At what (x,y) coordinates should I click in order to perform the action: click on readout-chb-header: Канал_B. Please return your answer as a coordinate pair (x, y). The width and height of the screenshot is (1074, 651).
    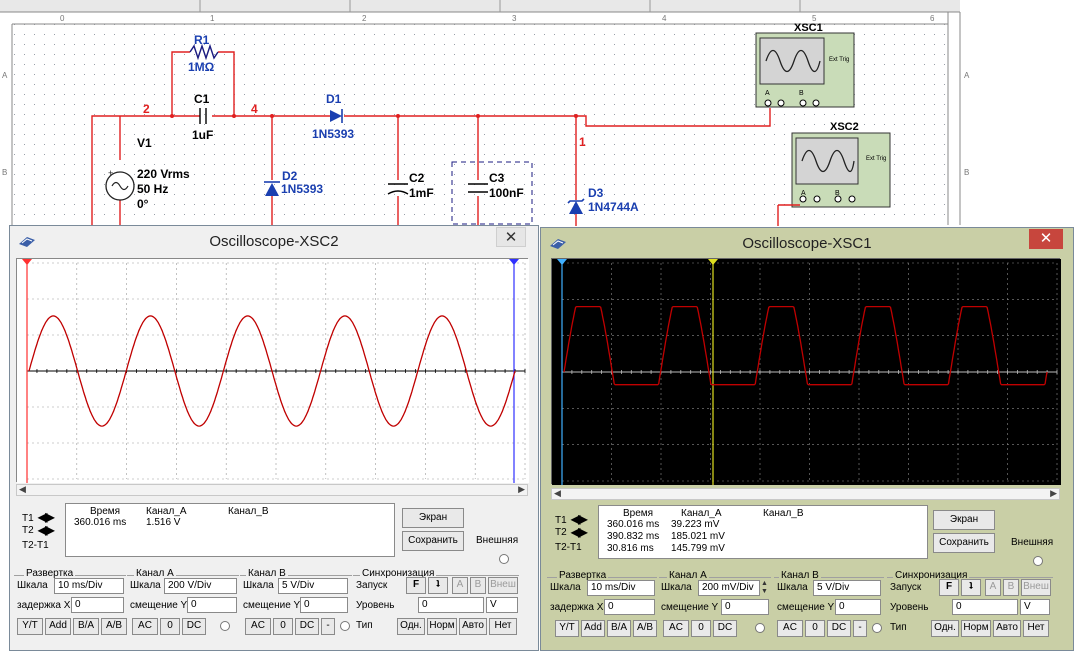
    Looking at the image, I should click on (783, 513).